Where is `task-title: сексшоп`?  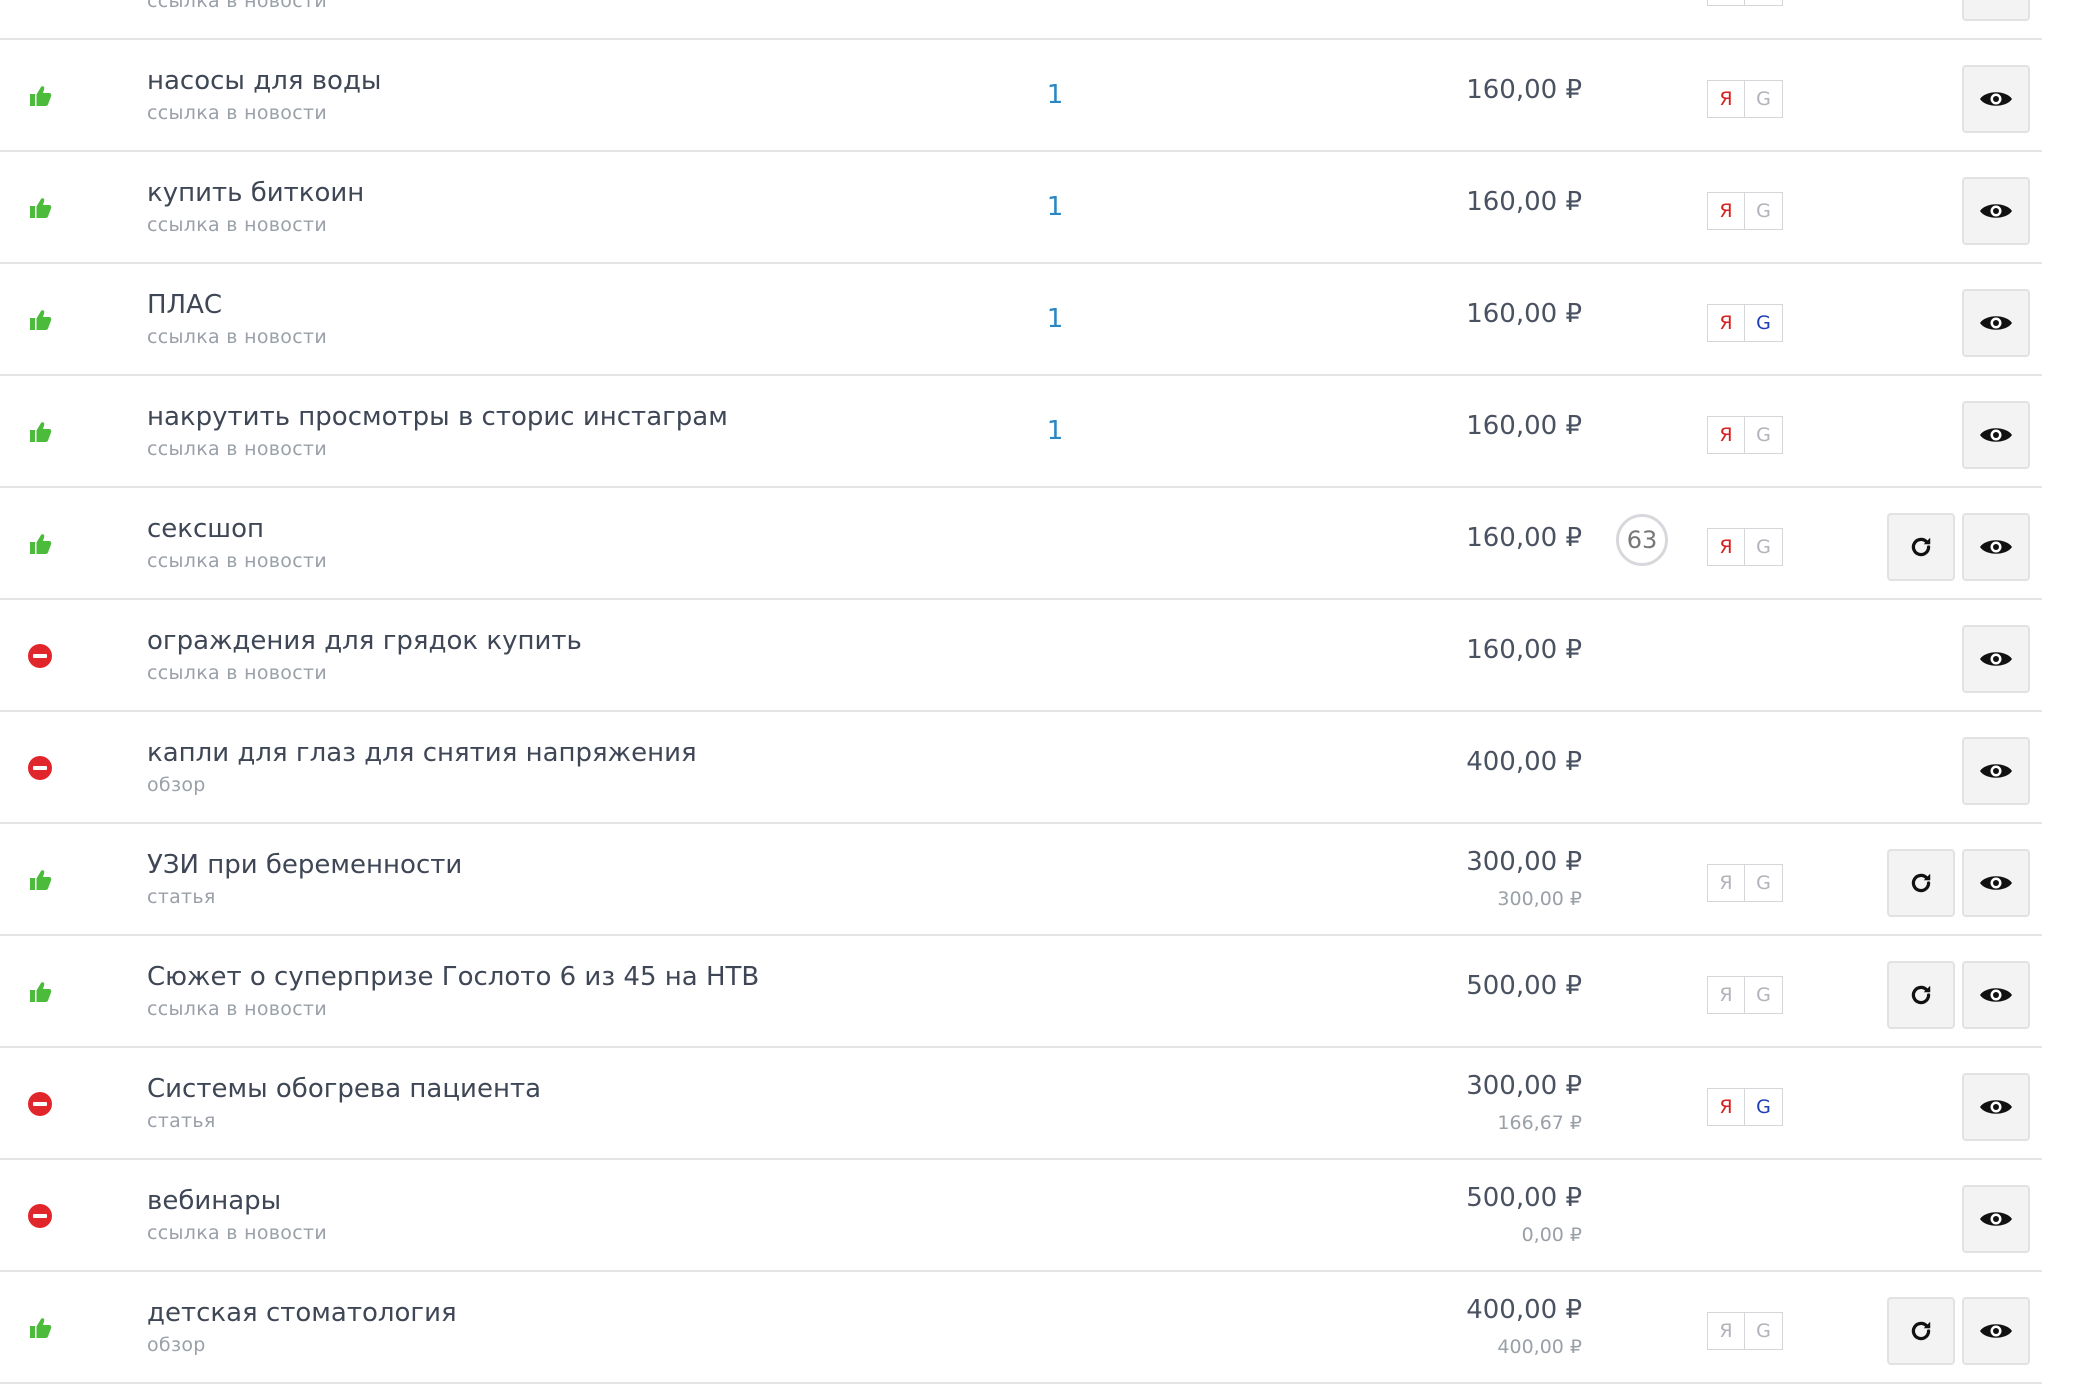
task-title: сексшоп is located at coordinates (205, 529).